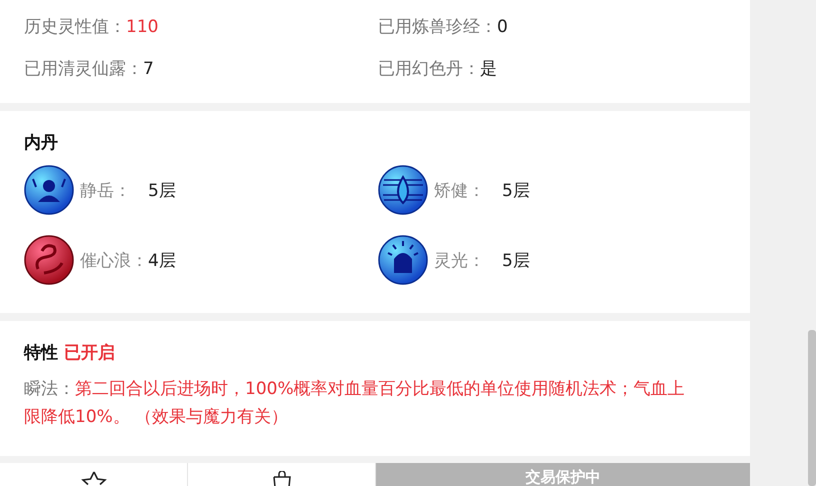 This screenshot has width=816, height=486. What do you see at coordinates (502, 27) in the screenshot?
I see `stat-value: 0` at bounding box center [502, 27].